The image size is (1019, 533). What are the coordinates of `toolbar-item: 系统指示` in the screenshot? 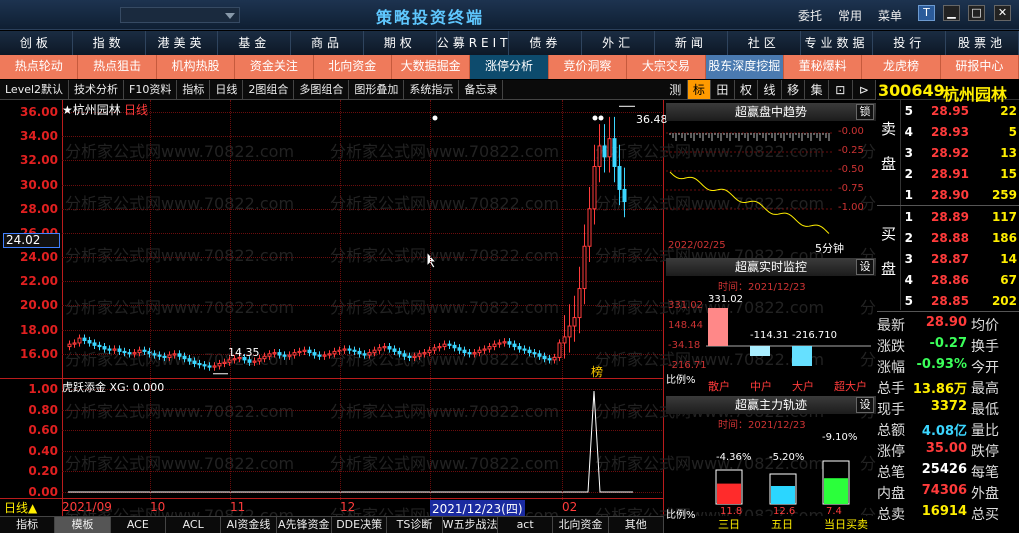 It's located at (432, 89).